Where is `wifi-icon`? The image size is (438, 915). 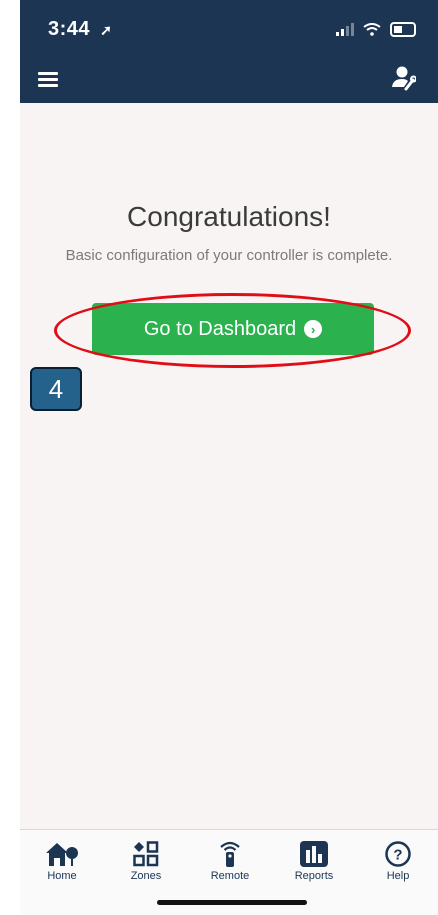 wifi-icon is located at coordinates (372, 29).